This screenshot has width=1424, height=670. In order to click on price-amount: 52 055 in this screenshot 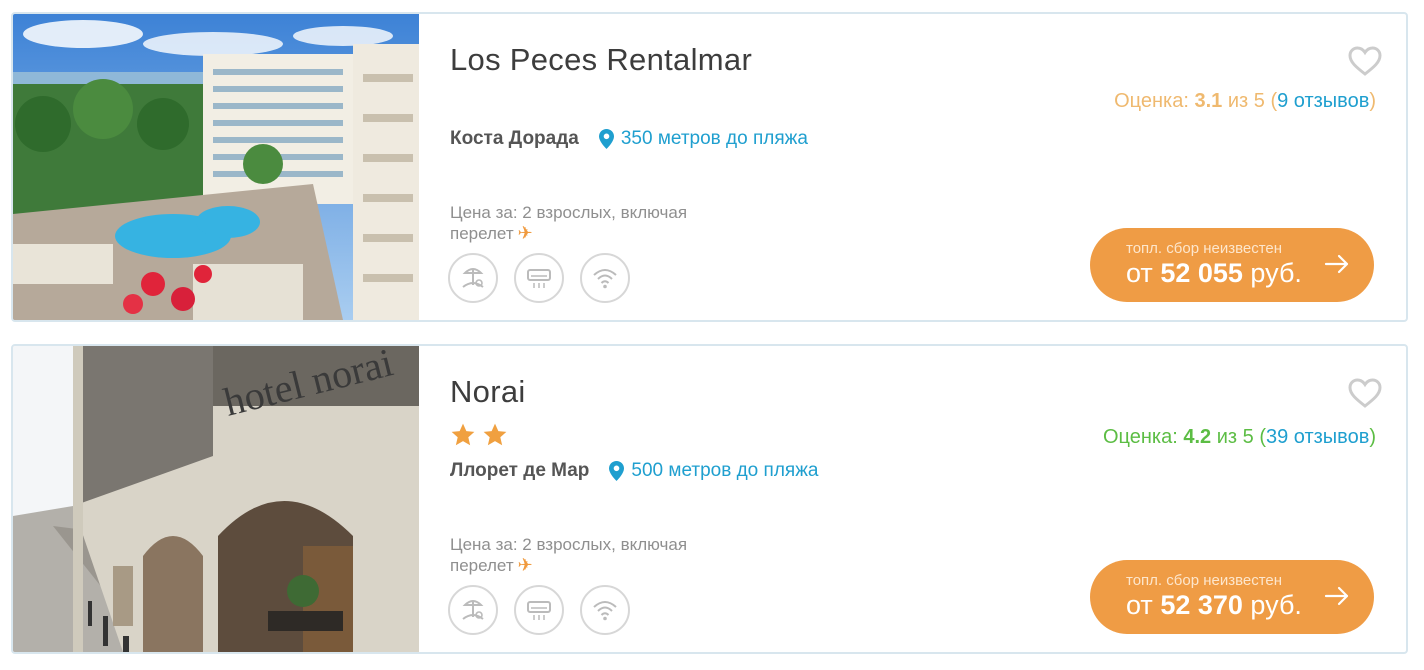, I will do `click(1201, 273)`.